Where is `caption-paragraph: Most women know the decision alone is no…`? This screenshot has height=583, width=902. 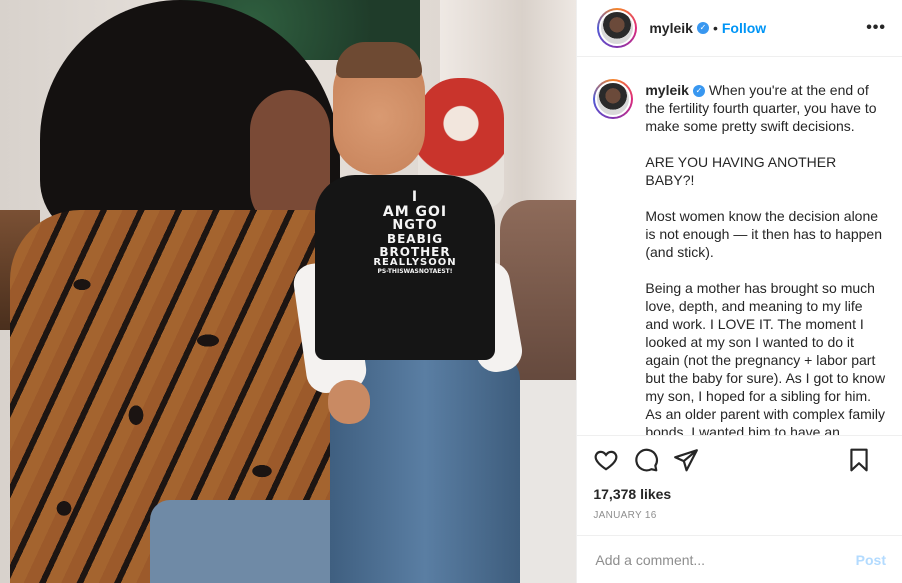
caption-paragraph: Most women know the decision alone is no… is located at coordinates (763, 234).